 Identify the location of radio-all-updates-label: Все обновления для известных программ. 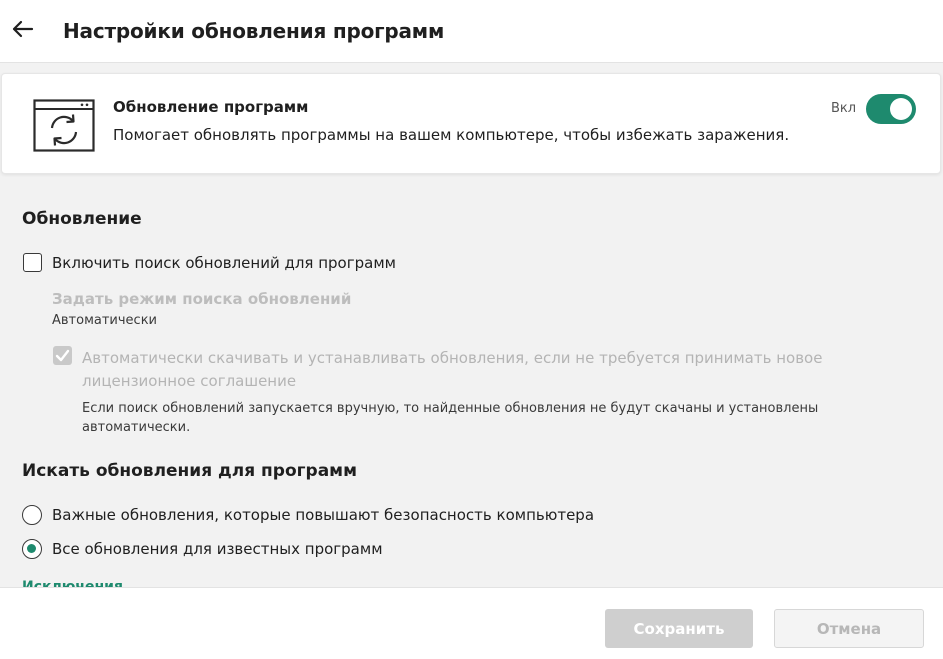
(217, 549).